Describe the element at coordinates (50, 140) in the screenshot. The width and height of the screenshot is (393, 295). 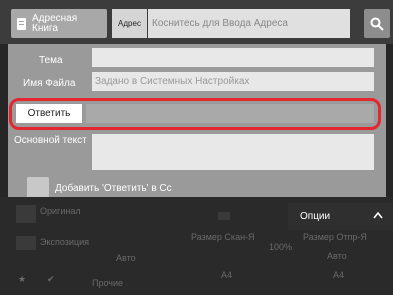
I see `body-text-label: Основной текст` at that location.